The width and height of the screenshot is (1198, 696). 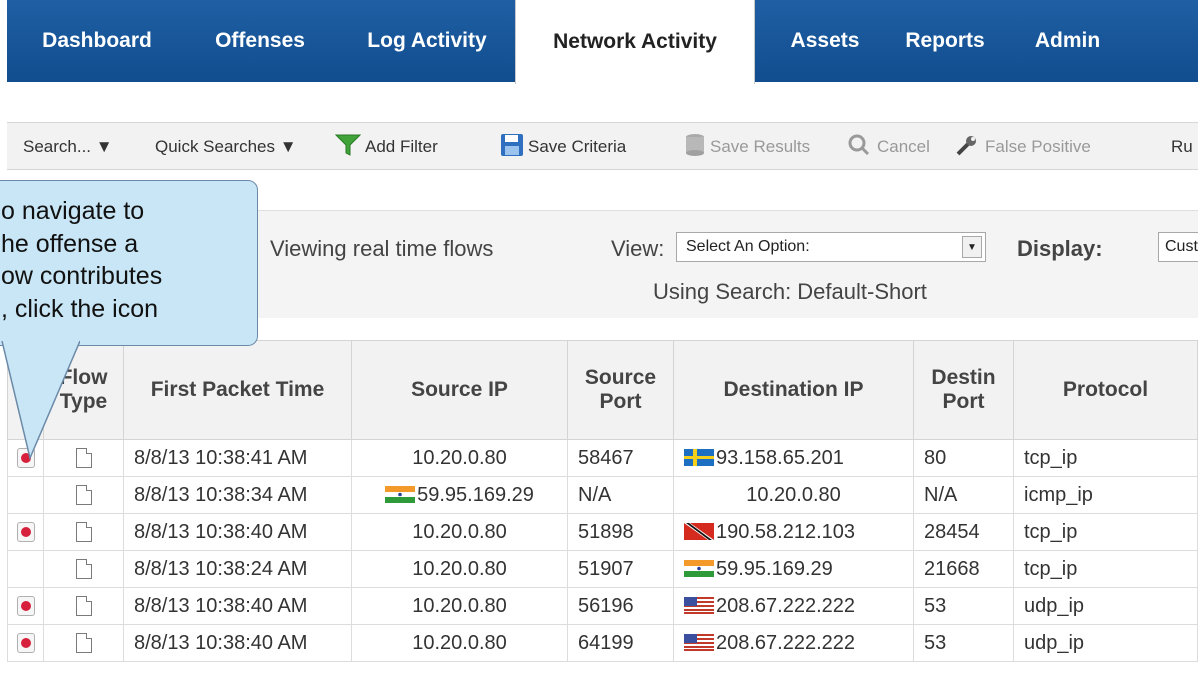 I want to click on view-label: View:, so click(x=638, y=248).